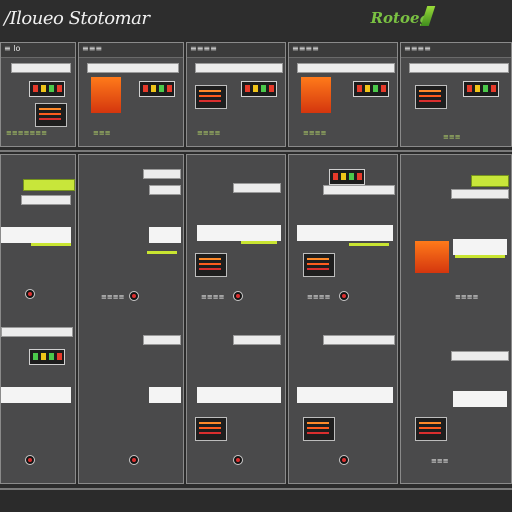 The image size is (512, 512). What do you see at coordinates (236, 319) in the screenshot?
I see `rack-column-3: ≡≡≡≡` at bounding box center [236, 319].